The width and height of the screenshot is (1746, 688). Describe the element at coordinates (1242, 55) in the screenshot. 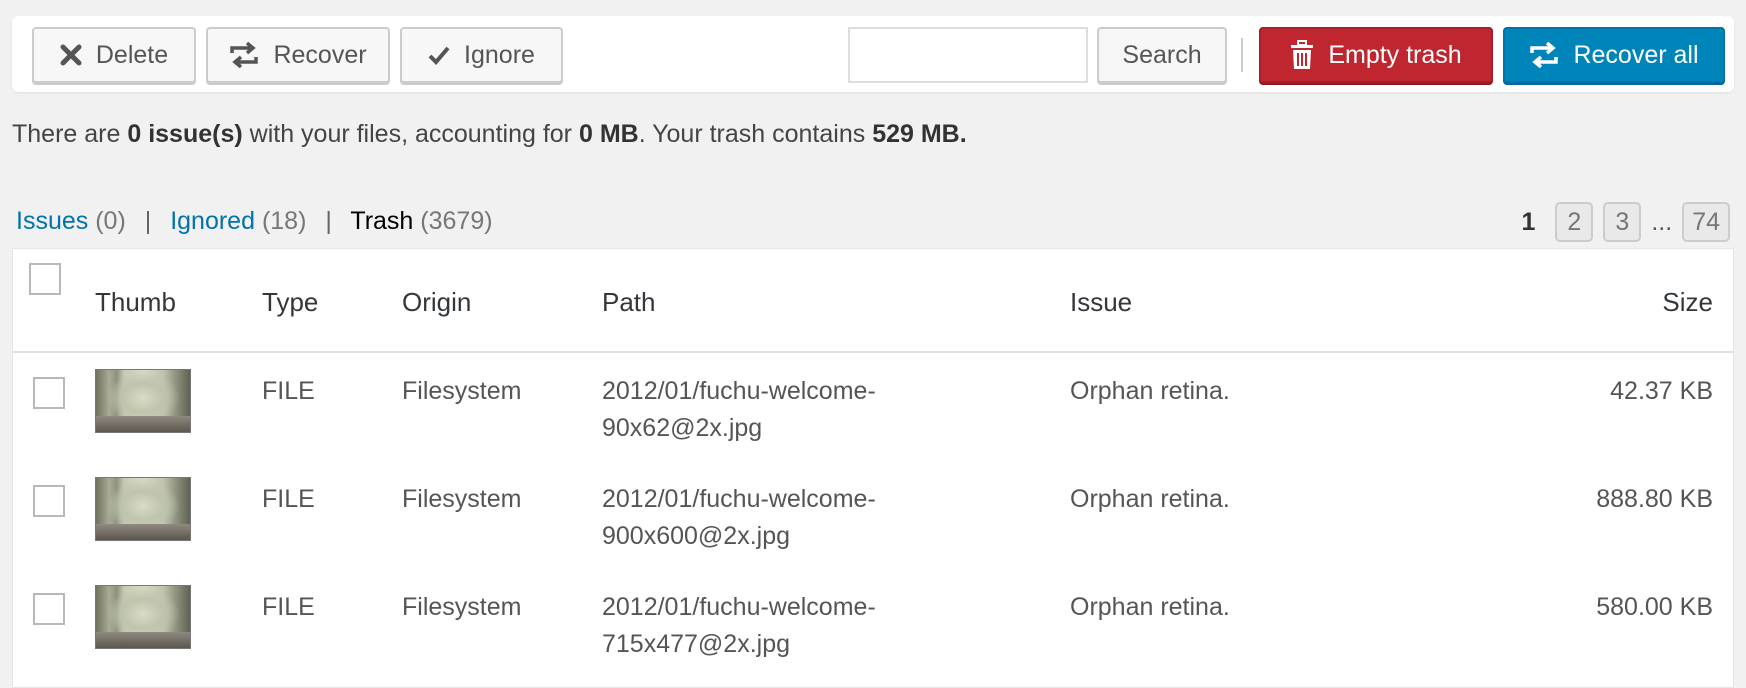

I see `toolbar-divider` at that location.